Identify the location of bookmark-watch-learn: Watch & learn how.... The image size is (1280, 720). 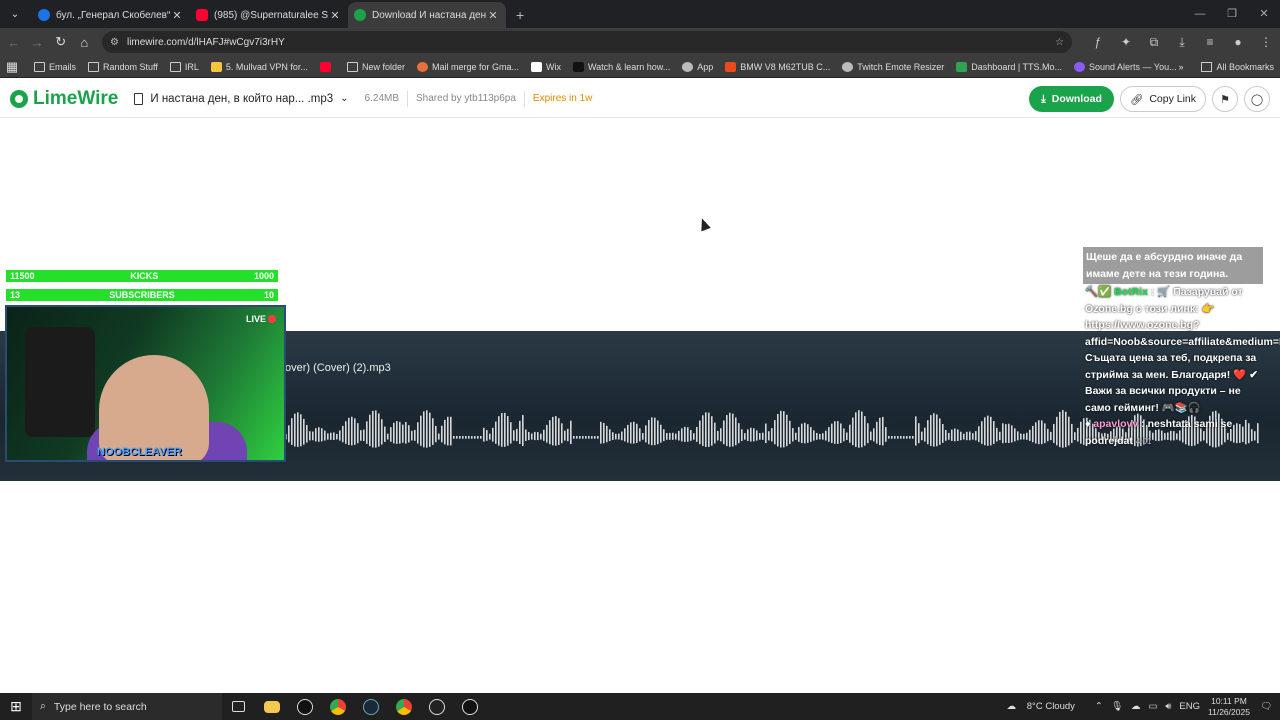
(621, 66).